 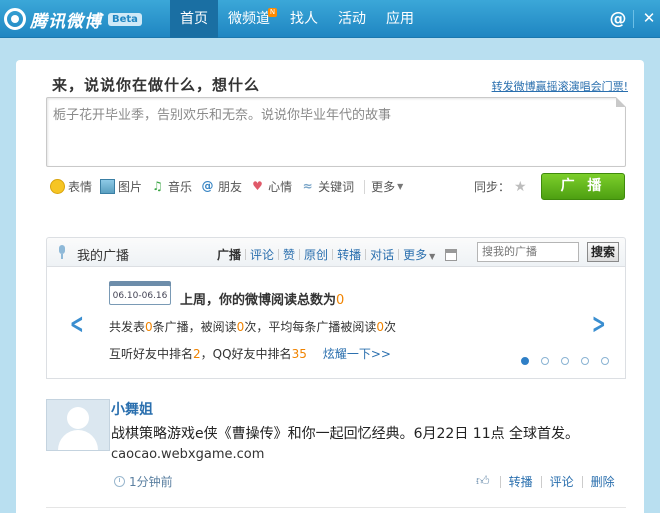 What do you see at coordinates (603, 481) in the screenshot?
I see `delete-button: 删除` at bounding box center [603, 481].